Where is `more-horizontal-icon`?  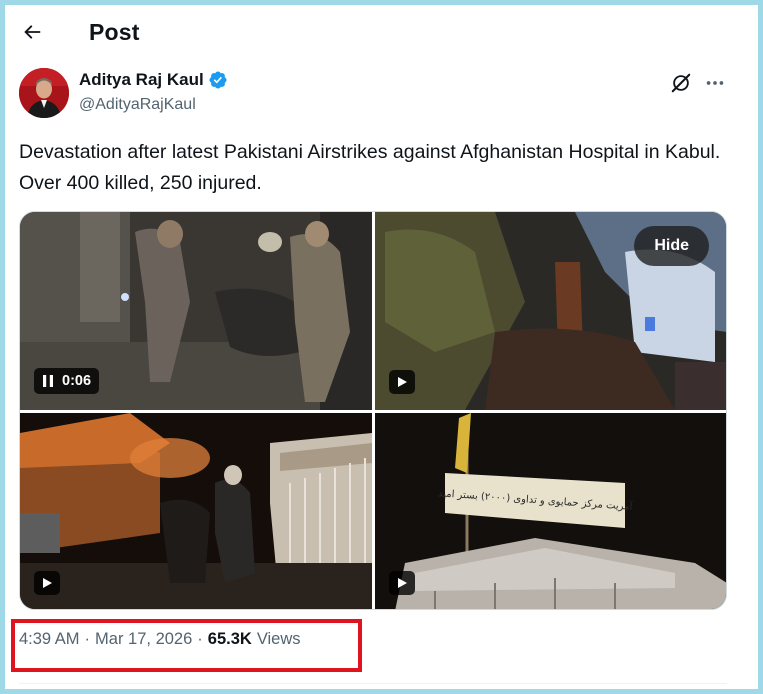
more-horizontal-icon is located at coordinates (715, 83).